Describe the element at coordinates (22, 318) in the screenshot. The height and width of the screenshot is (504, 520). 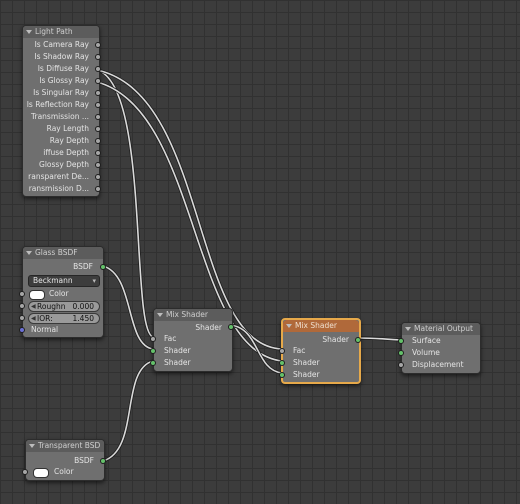
I see `socket-ior-in` at that location.